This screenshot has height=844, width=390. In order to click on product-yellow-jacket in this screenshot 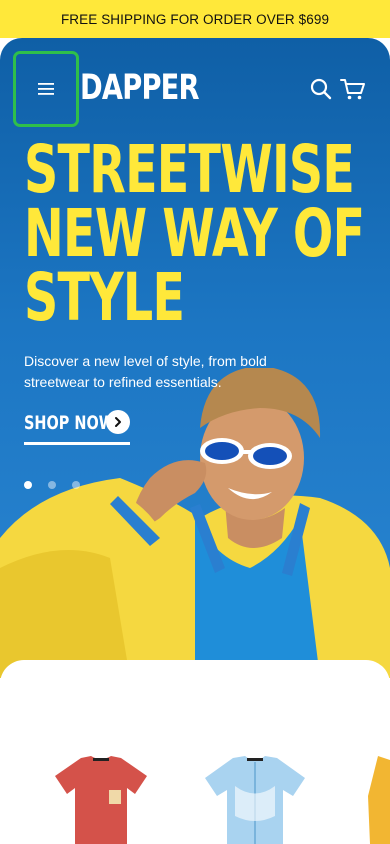, I will do `click(377, 800)`.